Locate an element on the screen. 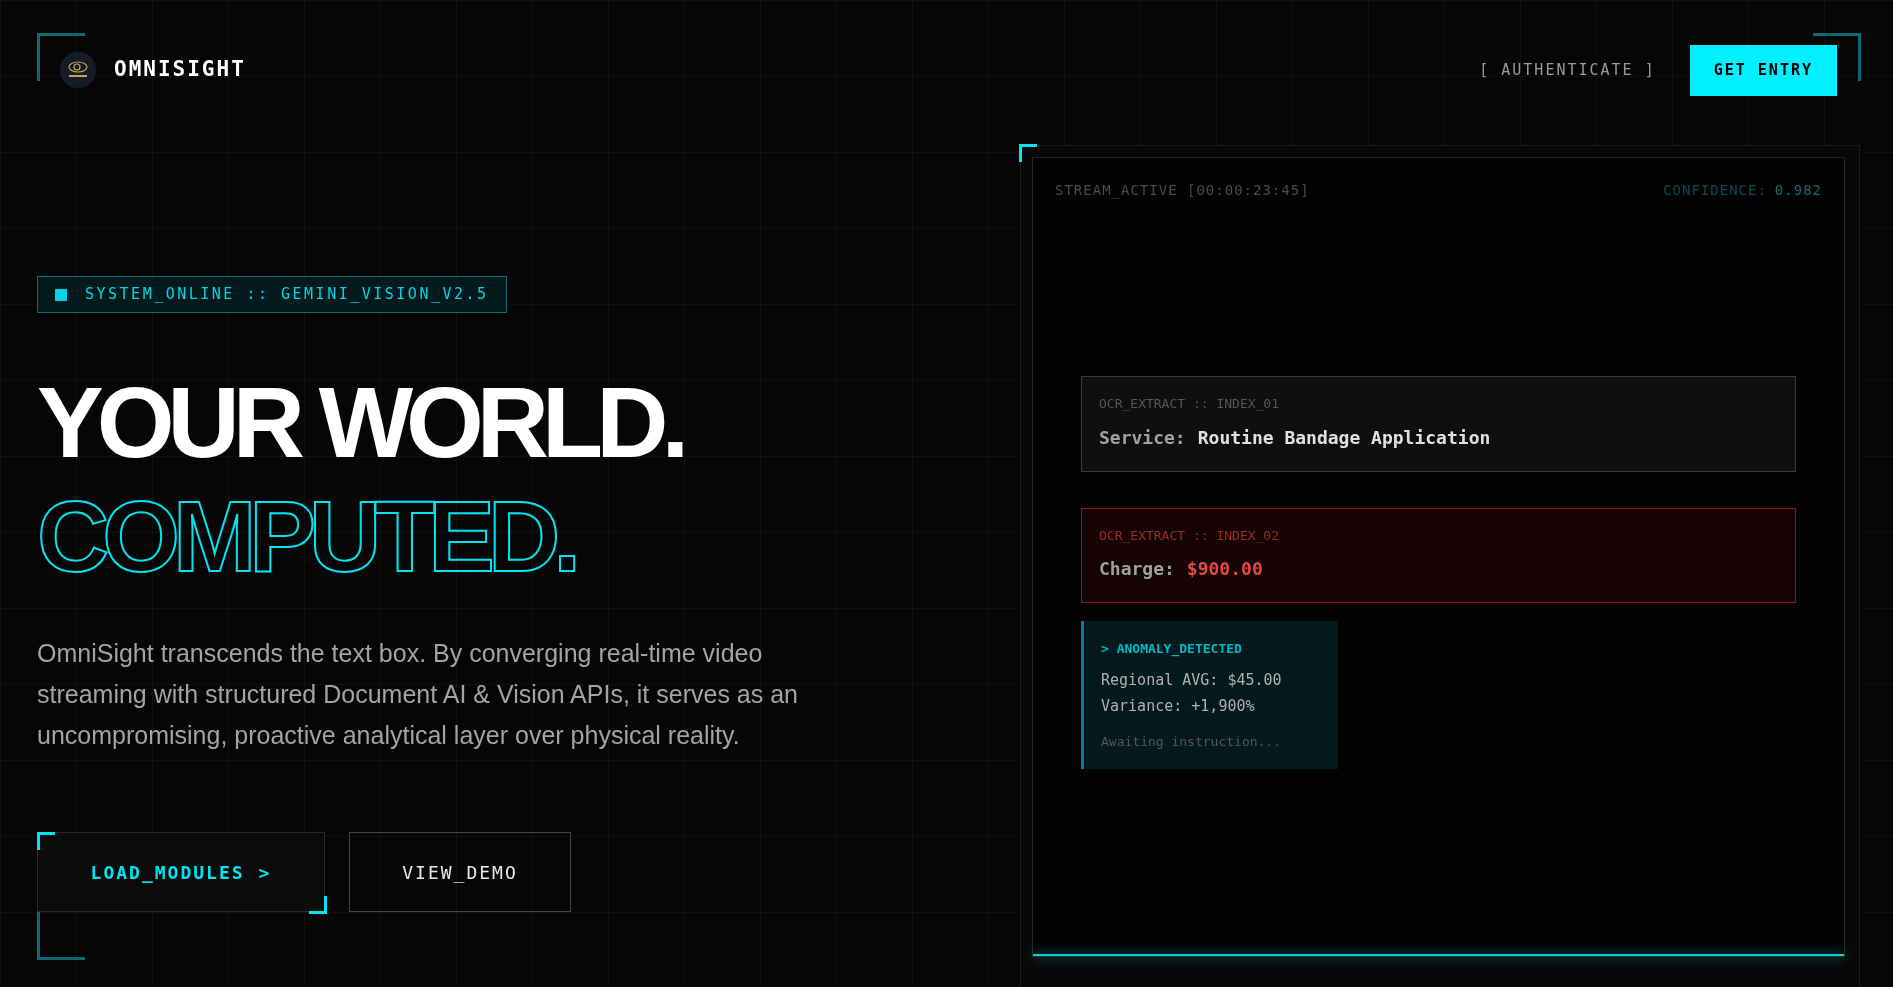 Image resolution: width=1893 pixels, height=987 pixels. get-entry-button: GET ENTRY is located at coordinates (1763, 70).